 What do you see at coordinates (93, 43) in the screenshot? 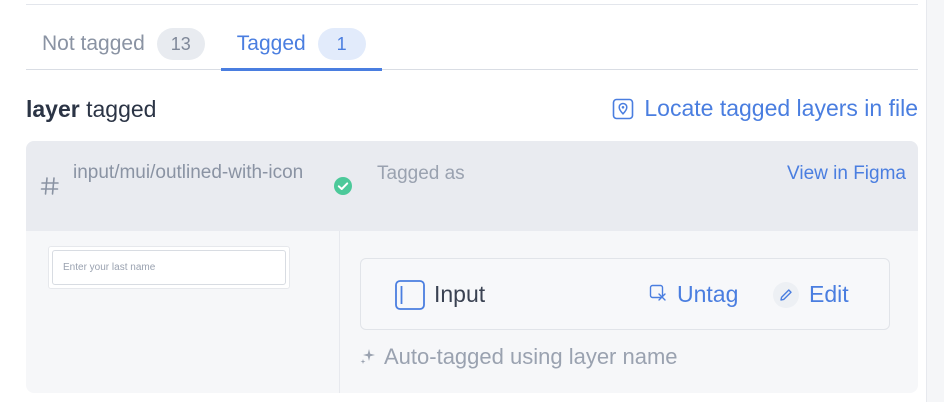
I see `tab-label: Not tagged` at bounding box center [93, 43].